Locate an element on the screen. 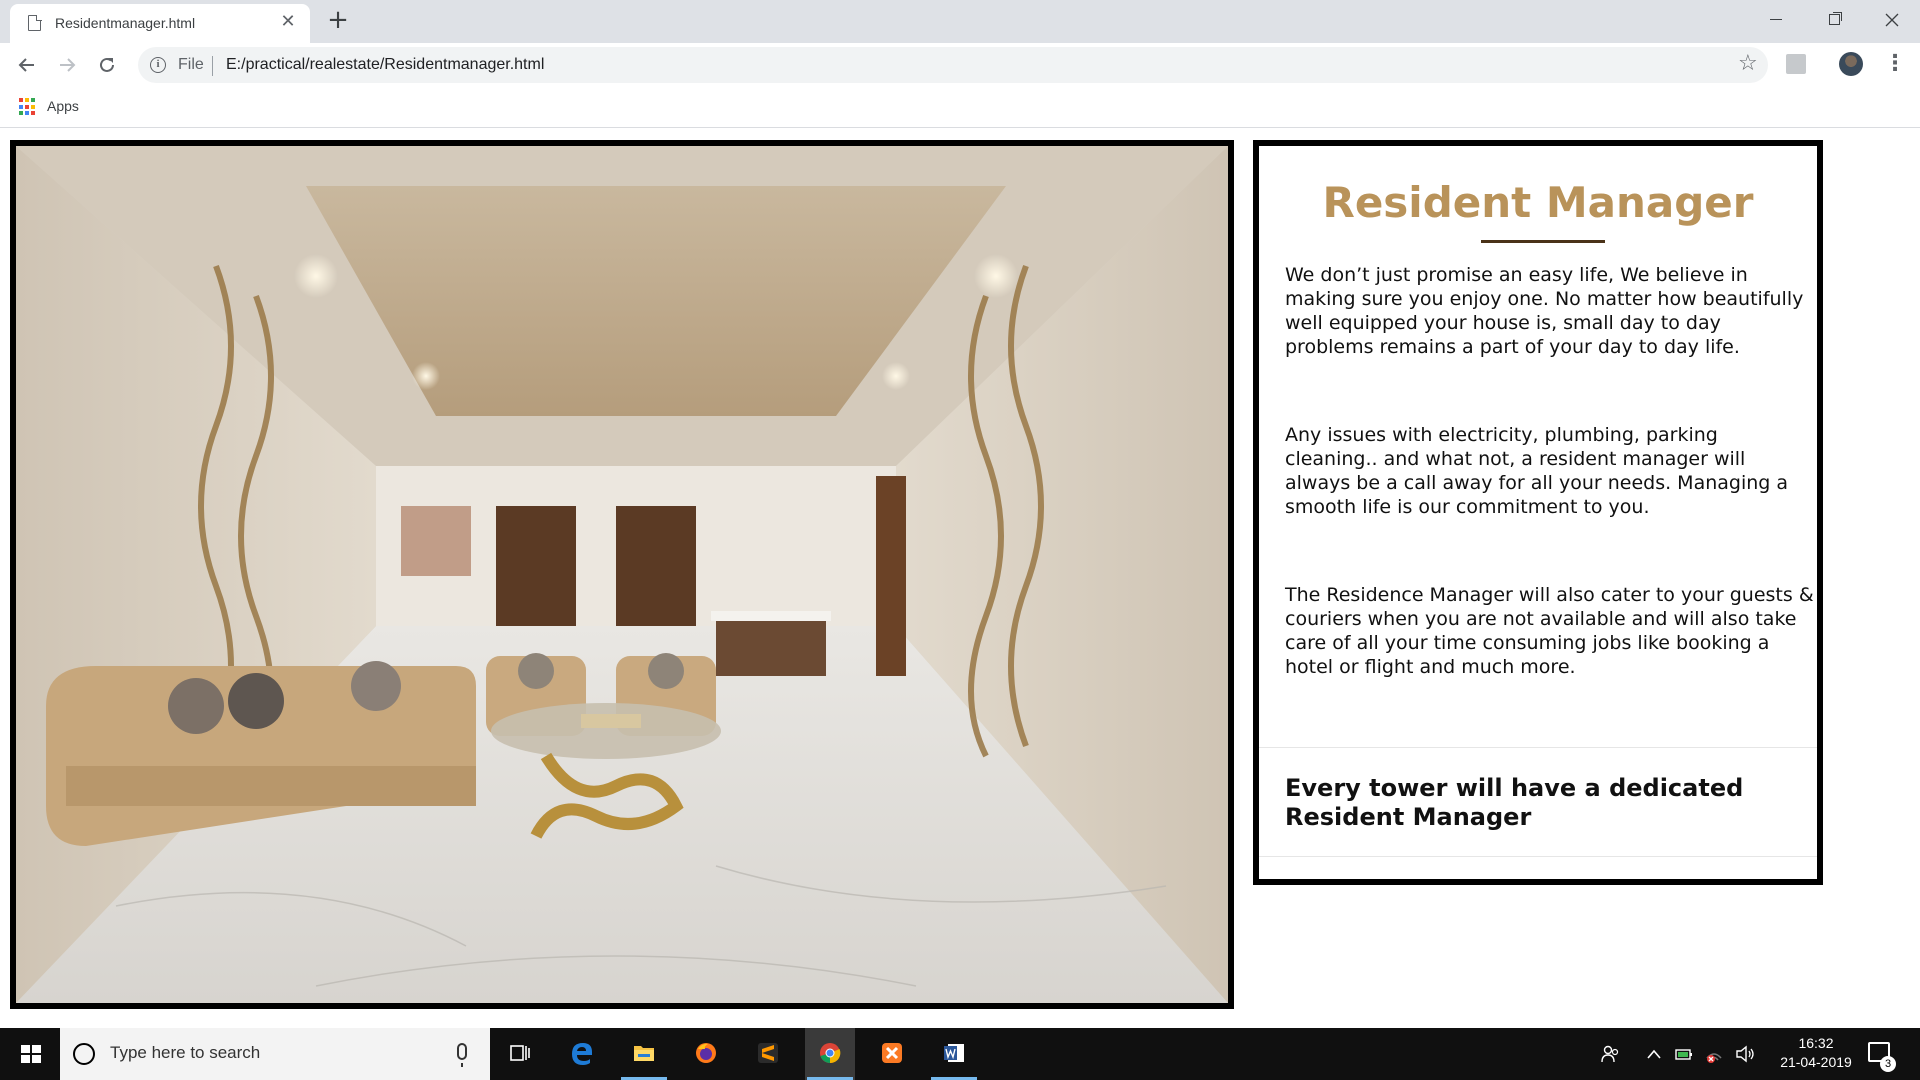 The image size is (1920, 1080). reload-icon is located at coordinates (107, 64).